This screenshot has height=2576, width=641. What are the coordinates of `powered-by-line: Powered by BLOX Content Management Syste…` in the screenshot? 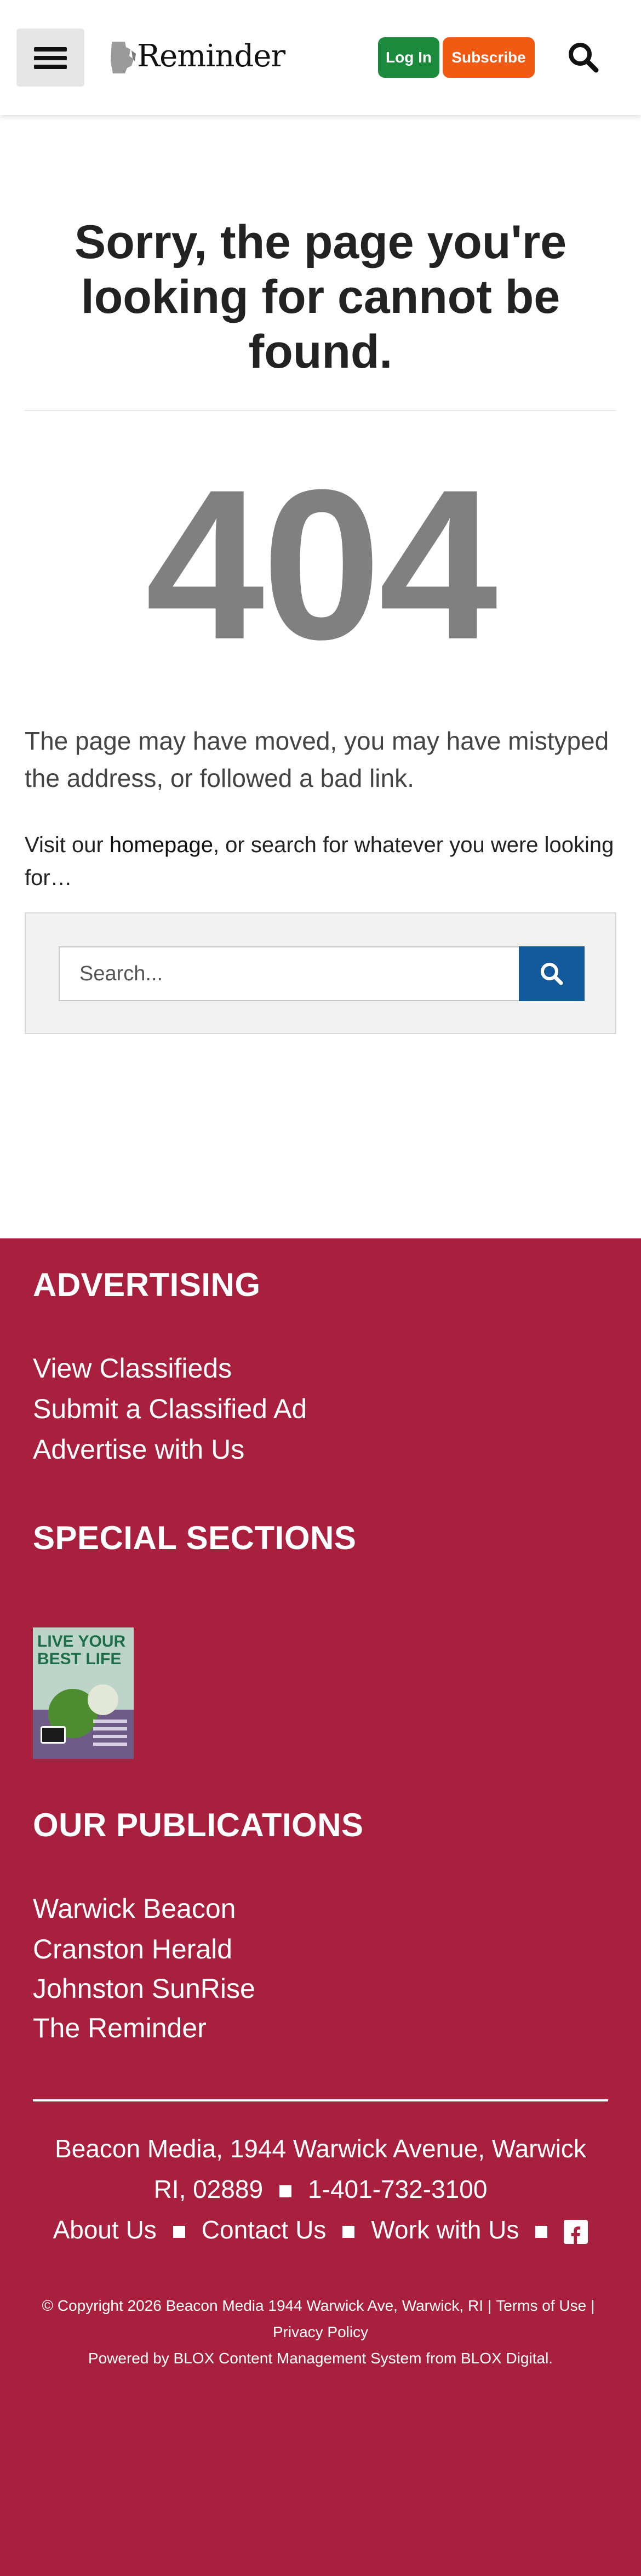 It's located at (321, 2358).